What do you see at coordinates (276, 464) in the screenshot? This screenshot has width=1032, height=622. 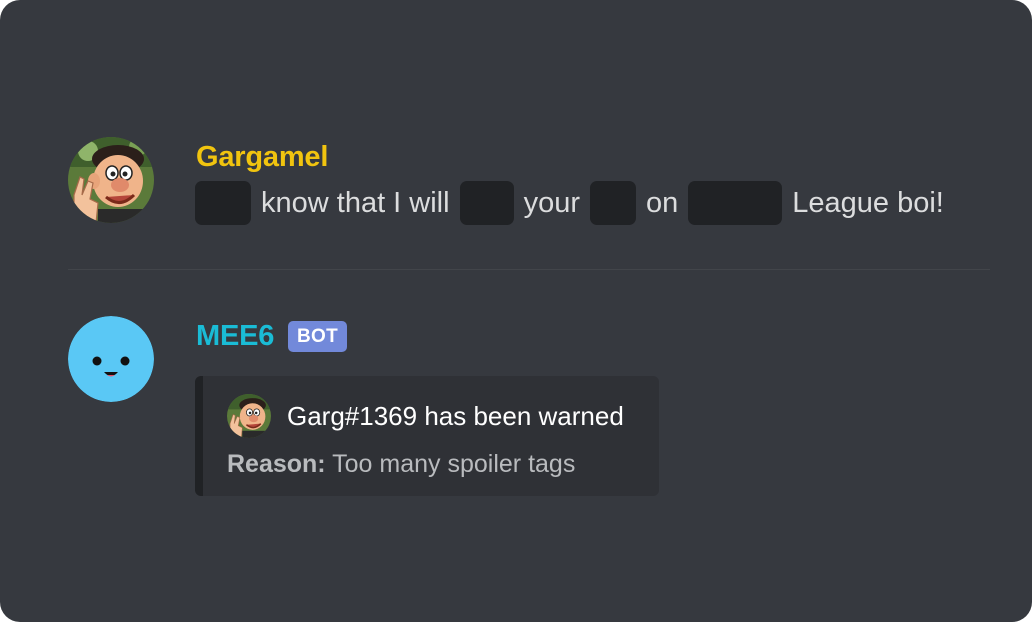 I see `reason-label: Reason:` at bounding box center [276, 464].